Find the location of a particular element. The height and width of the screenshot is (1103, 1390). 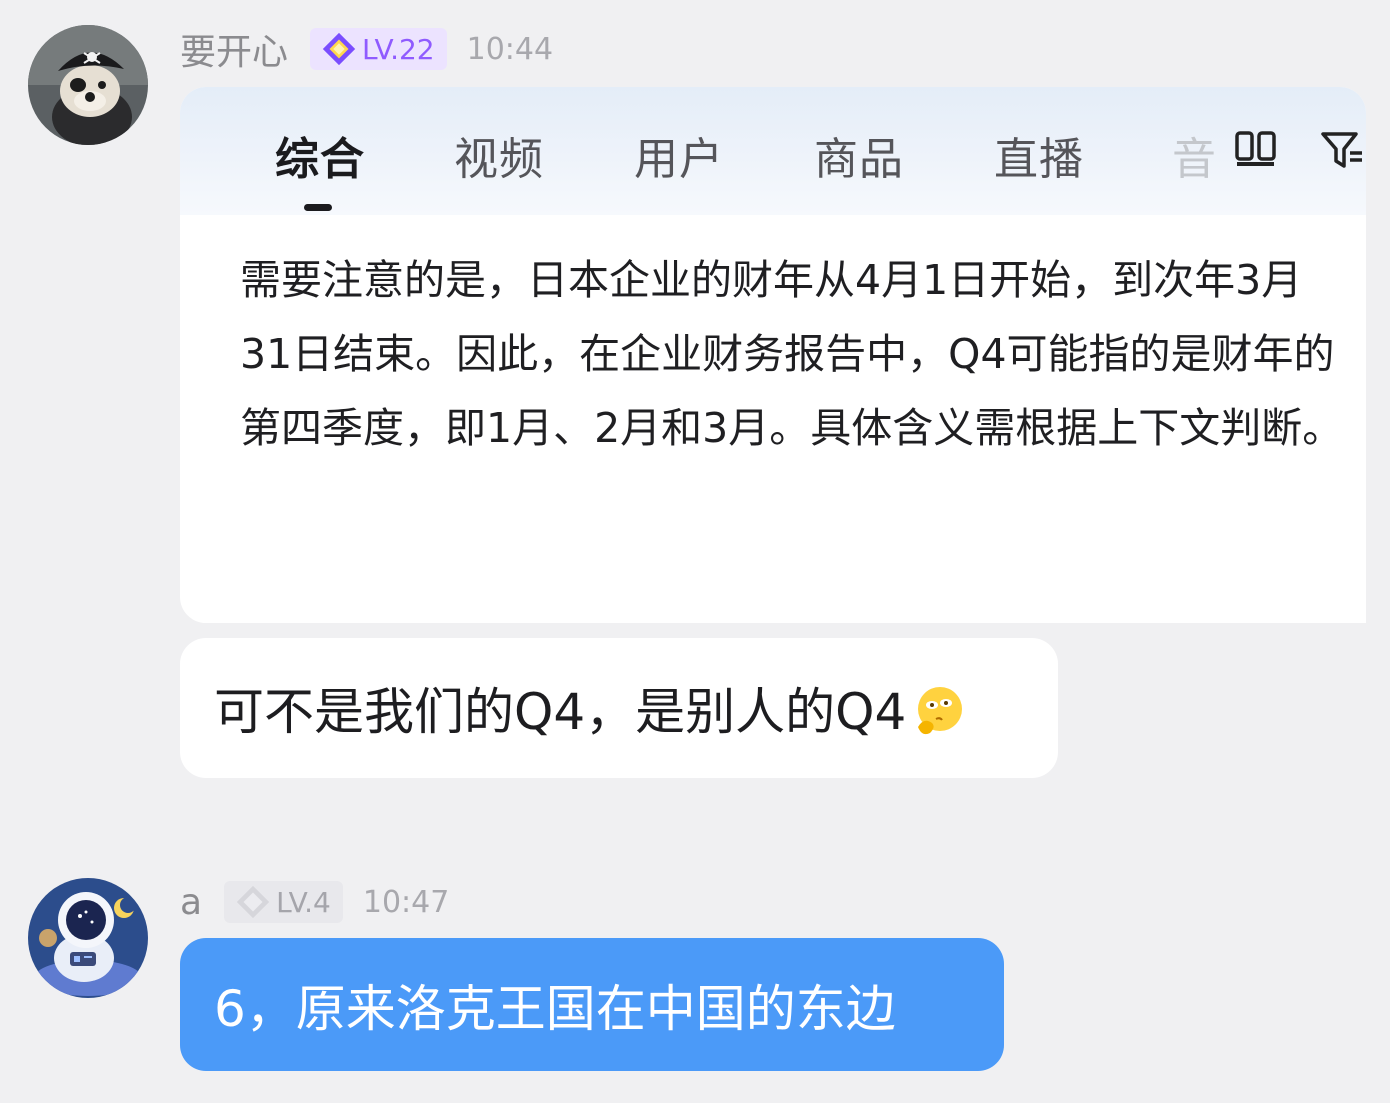

username: 要开心 is located at coordinates (234, 49).